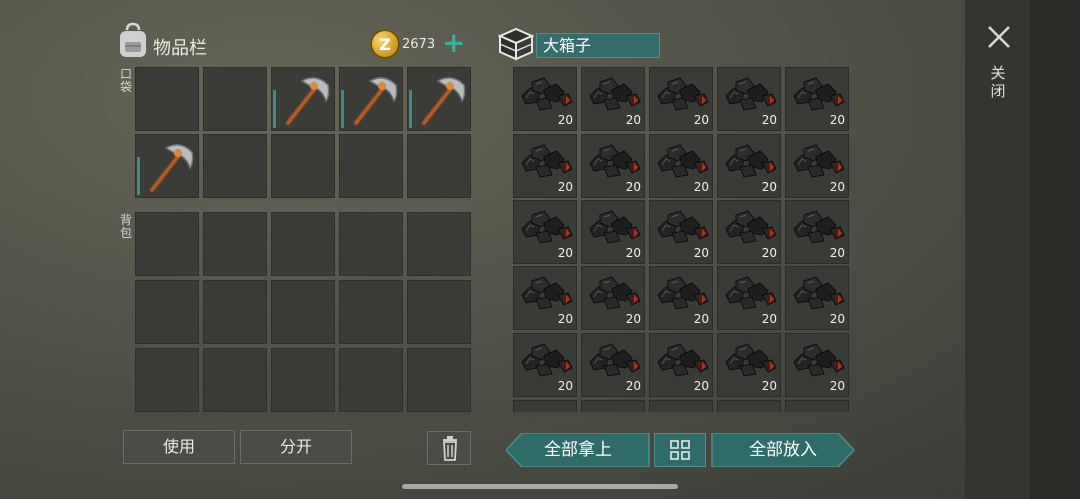  What do you see at coordinates (179, 447) in the screenshot?
I see `use-button: 使用` at bounding box center [179, 447].